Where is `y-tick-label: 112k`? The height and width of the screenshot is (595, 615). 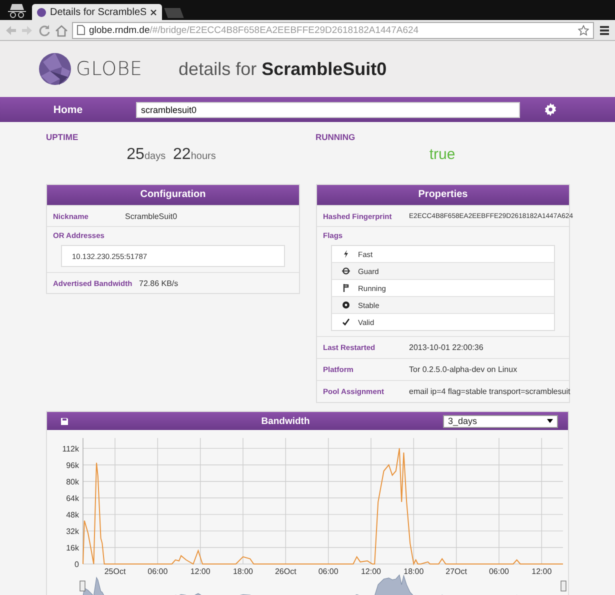 y-tick-label: 112k is located at coordinates (70, 449).